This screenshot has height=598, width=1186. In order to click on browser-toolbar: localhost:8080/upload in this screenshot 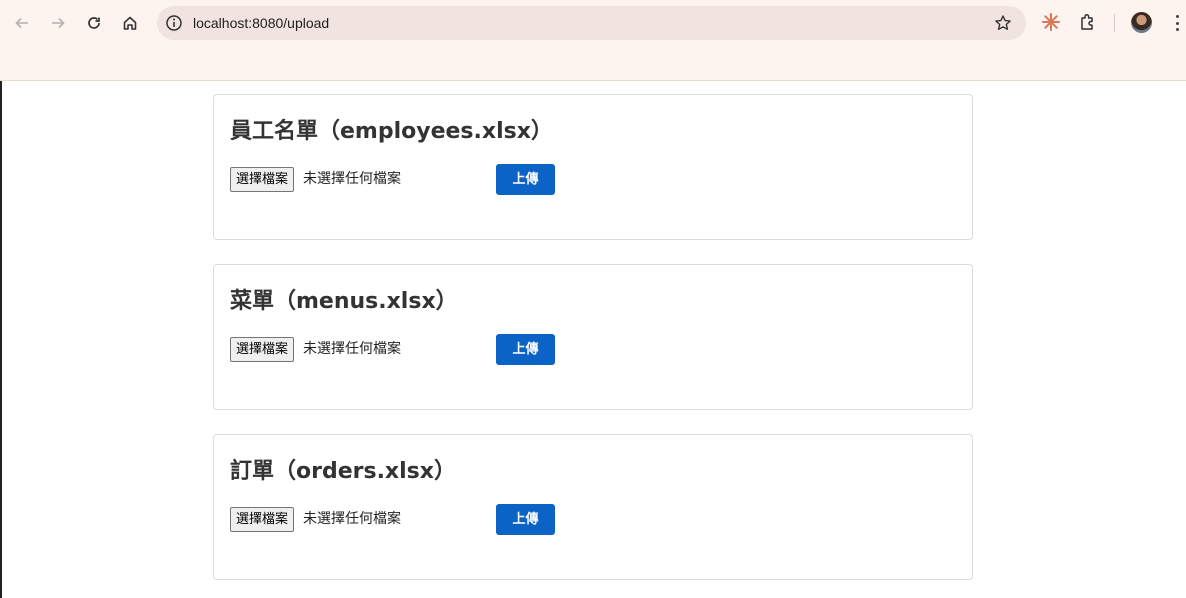, I will do `click(593, 40)`.